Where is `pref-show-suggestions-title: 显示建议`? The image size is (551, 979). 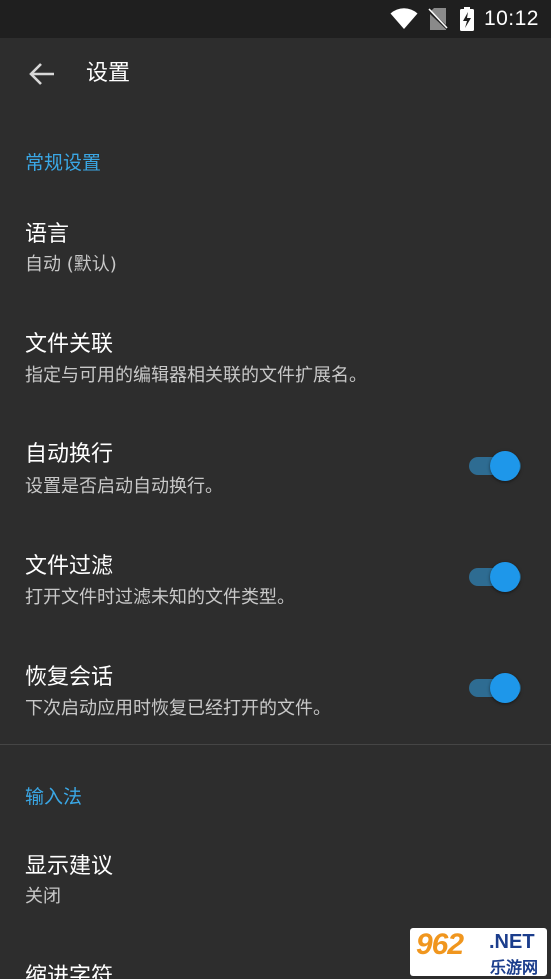 pref-show-suggestions-title: 显示建议 is located at coordinates (69, 866).